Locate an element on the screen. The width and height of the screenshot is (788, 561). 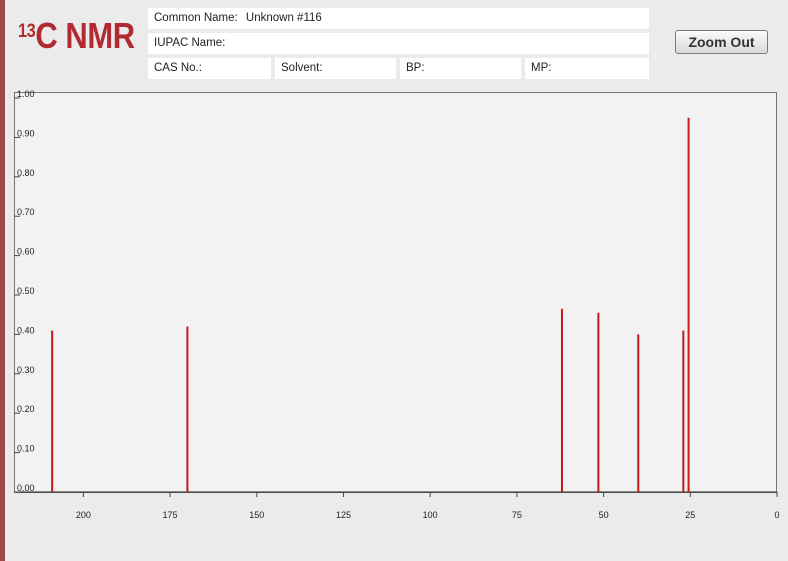
y-tick-label: 0.80 is located at coordinates (26, 173).